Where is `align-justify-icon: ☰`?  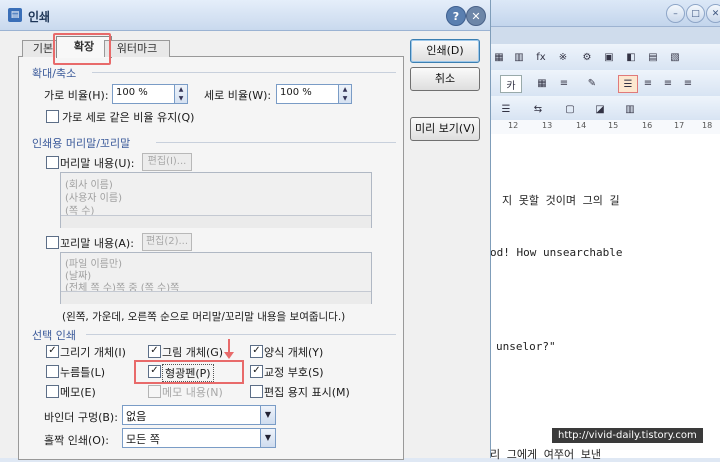 align-justify-icon: ☰ is located at coordinates (628, 84).